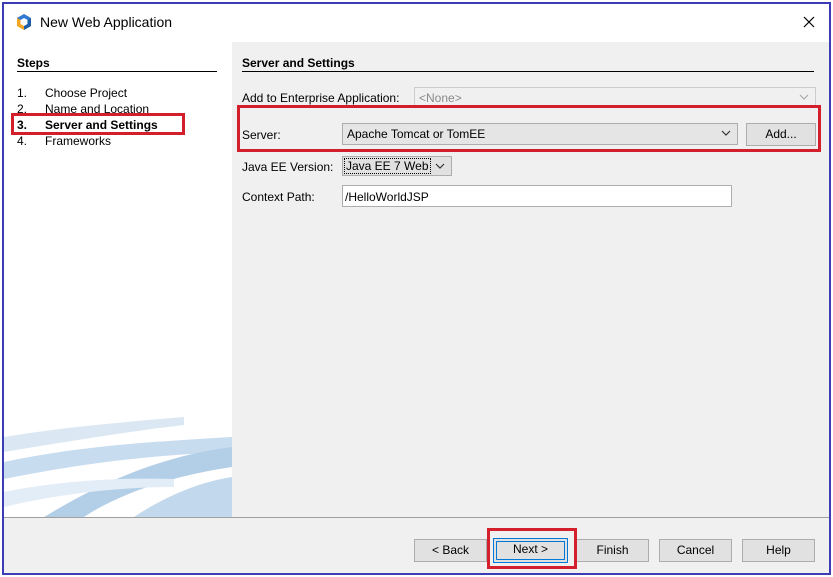  I want to click on button-bar: < Back Next > Finish Cancel Help, so click(416, 545).